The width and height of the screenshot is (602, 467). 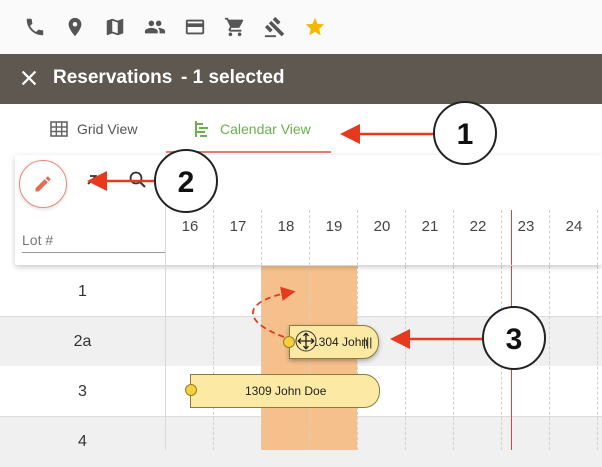 I want to click on tab-grid-view-label: Grid View, so click(x=107, y=129).